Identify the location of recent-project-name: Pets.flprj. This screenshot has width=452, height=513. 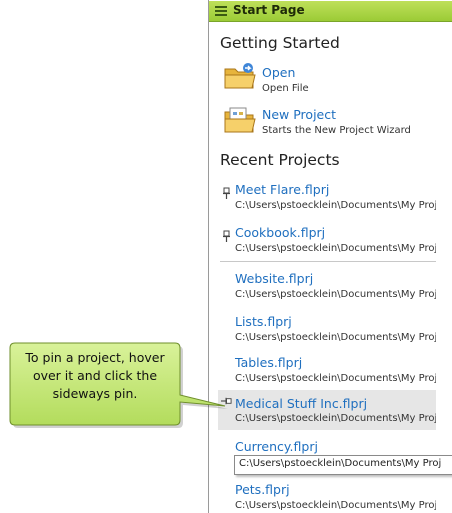
(262, 489).